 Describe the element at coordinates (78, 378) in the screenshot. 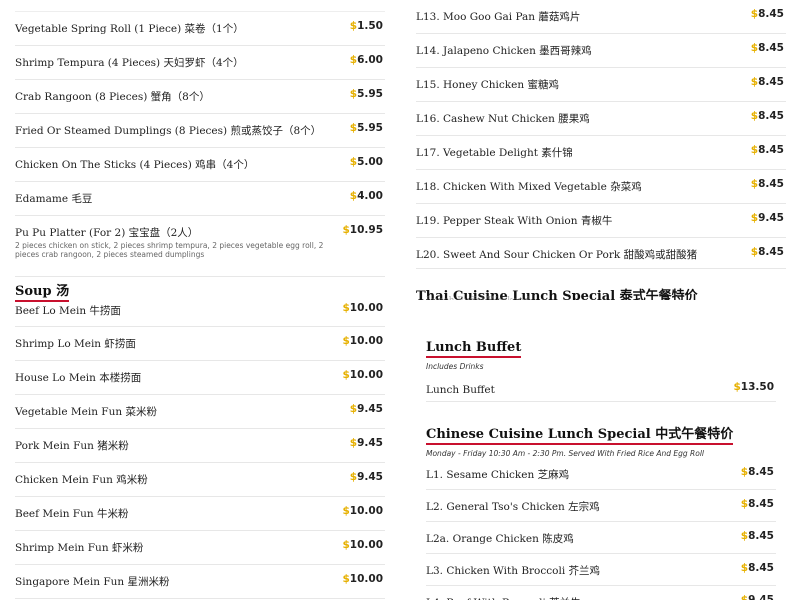

I see `menu-item-name: House Lo Mein 本楼捞面` at that location.